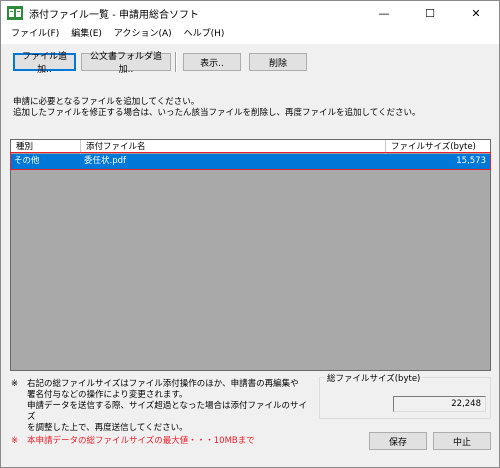  I want to click on minimize-icon: —, so click(384, 13).